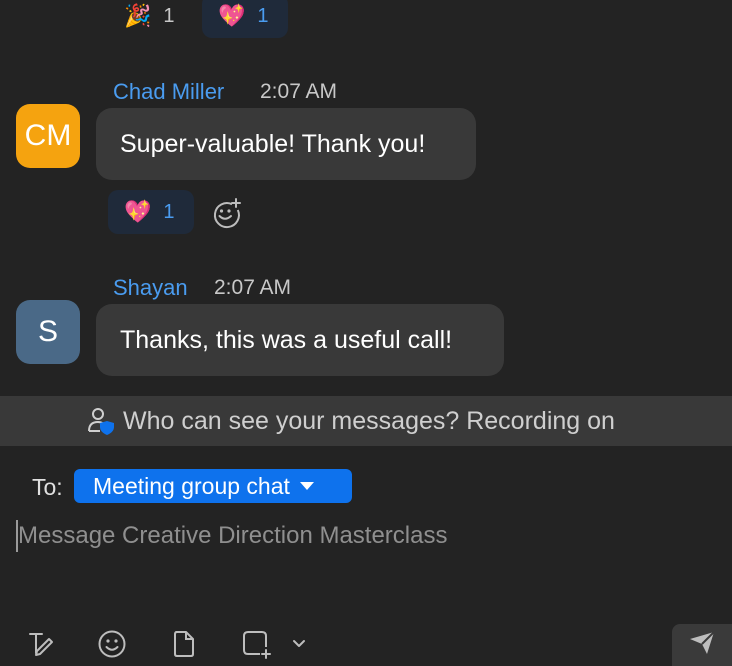  I want to click on avatar-initials: S, so click(47, 331).